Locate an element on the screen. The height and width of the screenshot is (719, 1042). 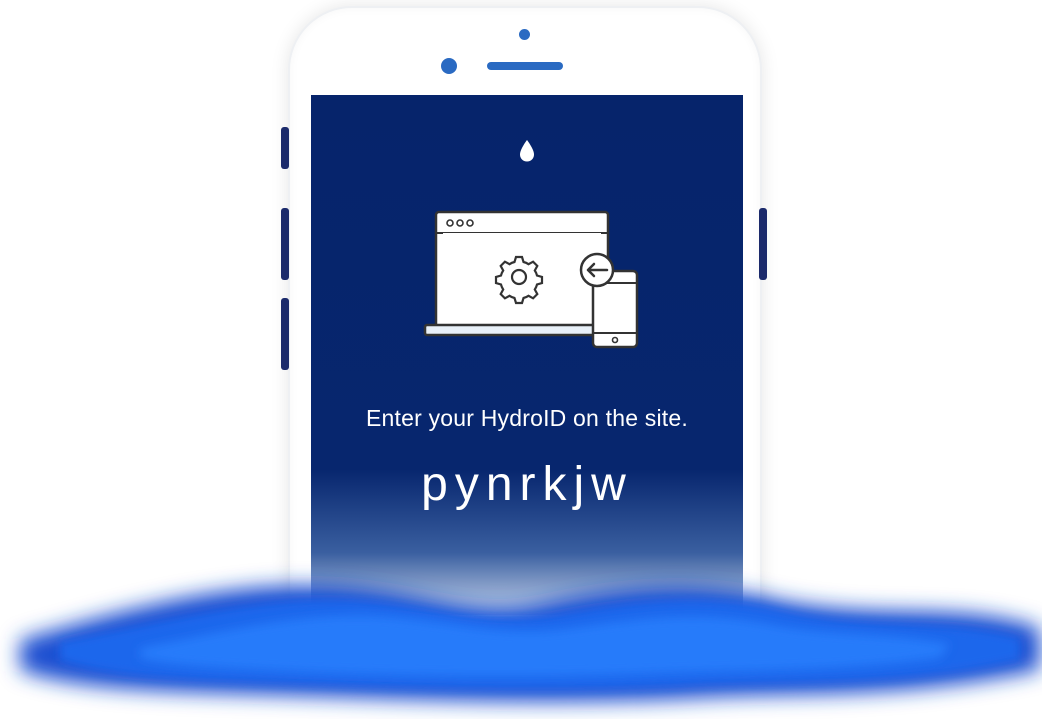
arrow-left-icon is located at coordinates (597, 270).